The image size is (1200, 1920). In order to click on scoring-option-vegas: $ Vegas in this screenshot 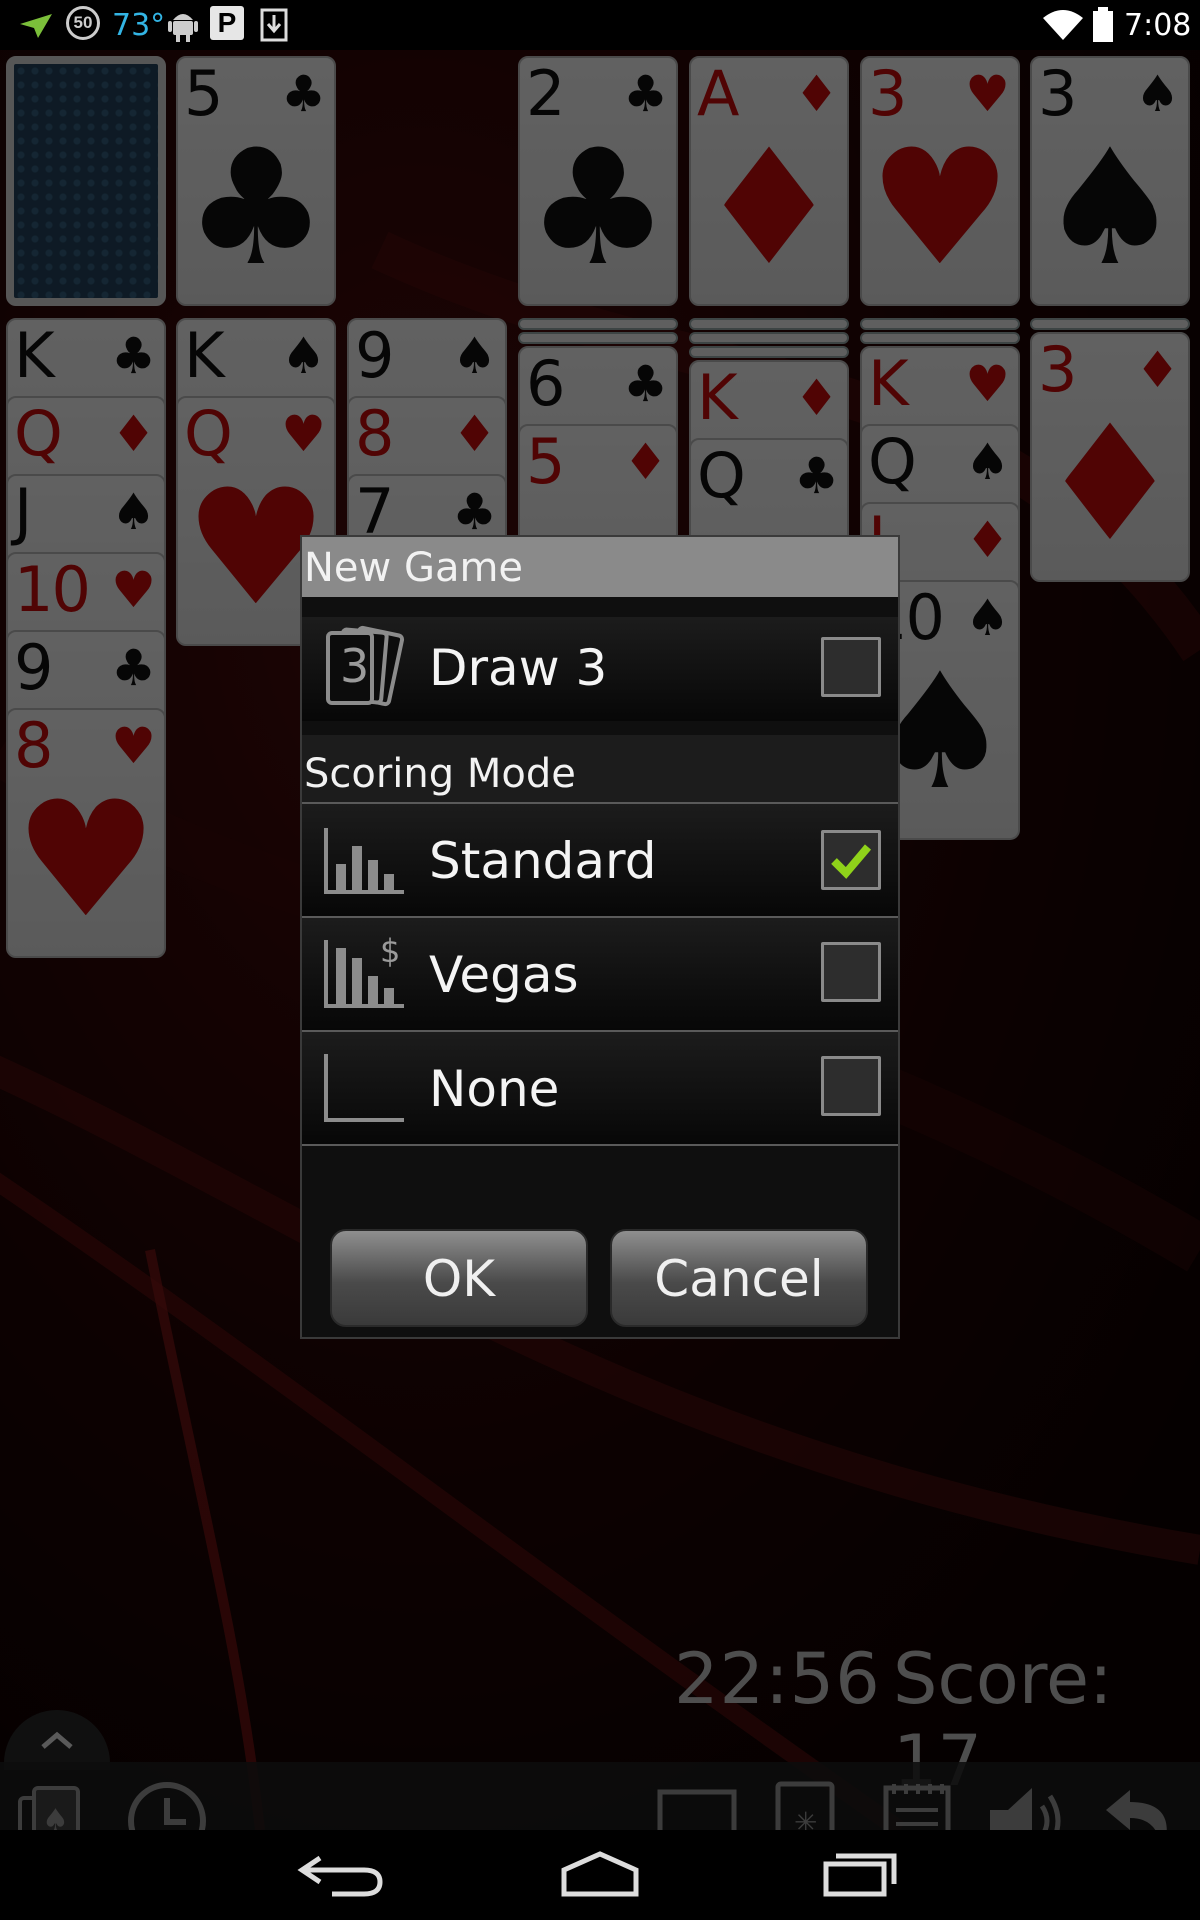, I will do `click(600, 974)`.